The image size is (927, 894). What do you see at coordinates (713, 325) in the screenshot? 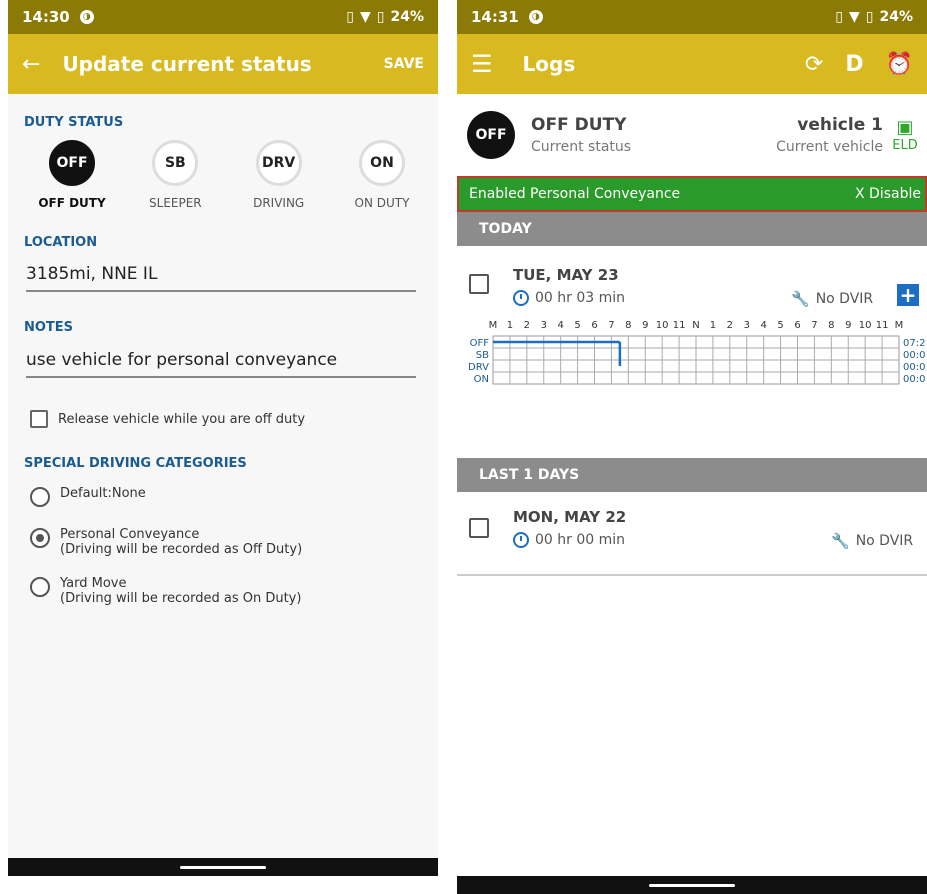
I see `hour-label: 1` at bounding box center [713, 325].